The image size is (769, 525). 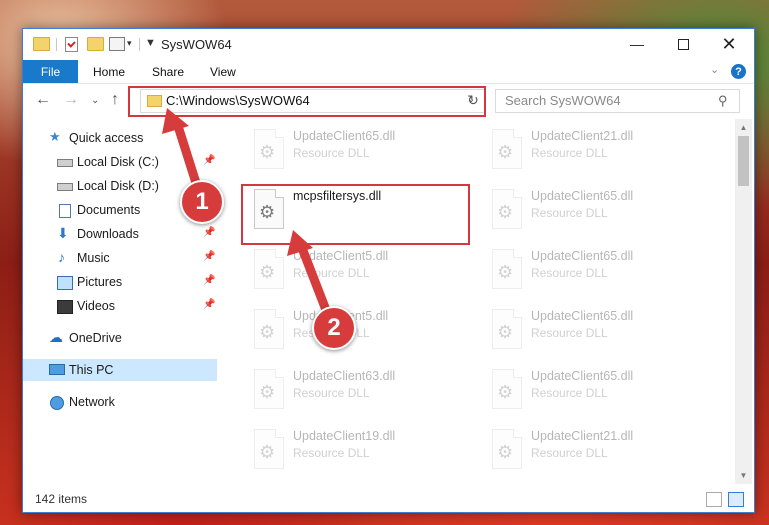 What do you see at coordinates (120, 258) in the screenshot?
I see `sidebar-item-music: ♪ Music 📌` at bounding box center [120, 258].